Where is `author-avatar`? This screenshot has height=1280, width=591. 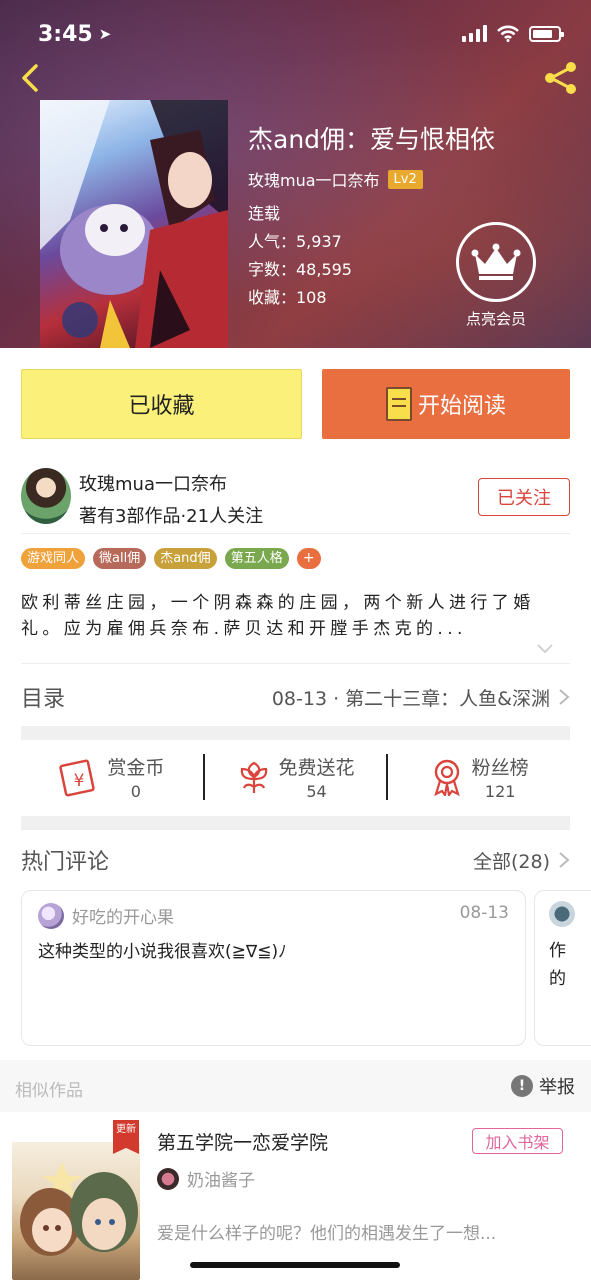
author-avatar is located at coordinates (46, 496).